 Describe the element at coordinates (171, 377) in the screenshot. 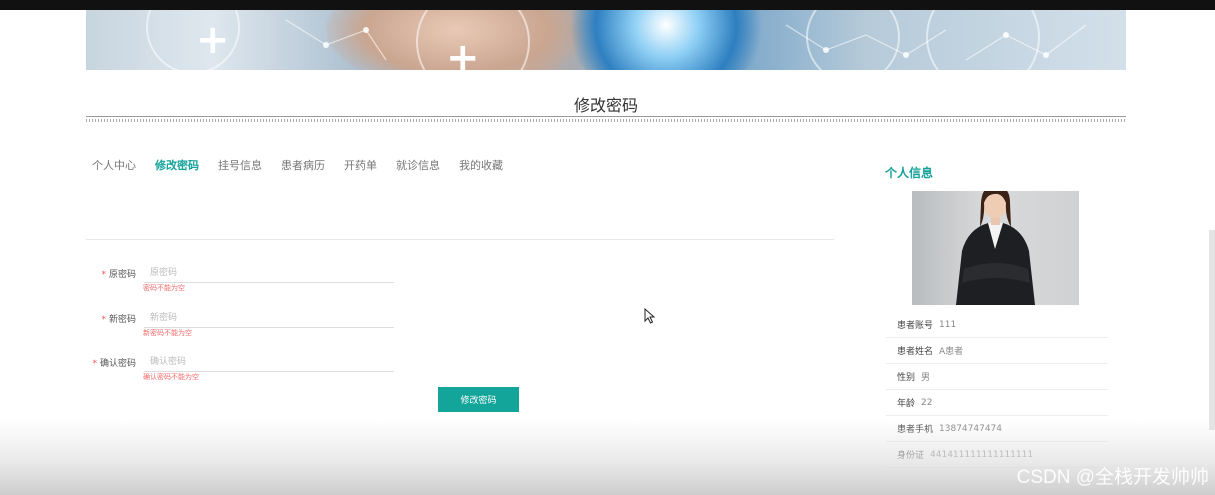

I see `confirm-password-error: 确认密码不能为空` at that location.